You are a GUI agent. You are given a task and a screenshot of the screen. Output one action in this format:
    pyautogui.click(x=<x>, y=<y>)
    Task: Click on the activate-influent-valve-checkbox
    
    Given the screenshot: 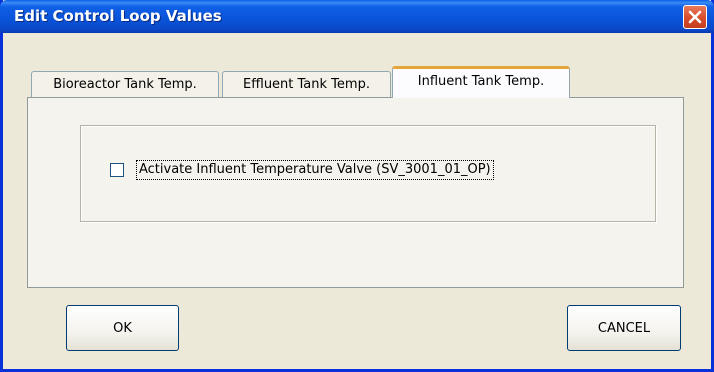 What is the action you would take?
    pyautogui.click(x=117, y=170)
    